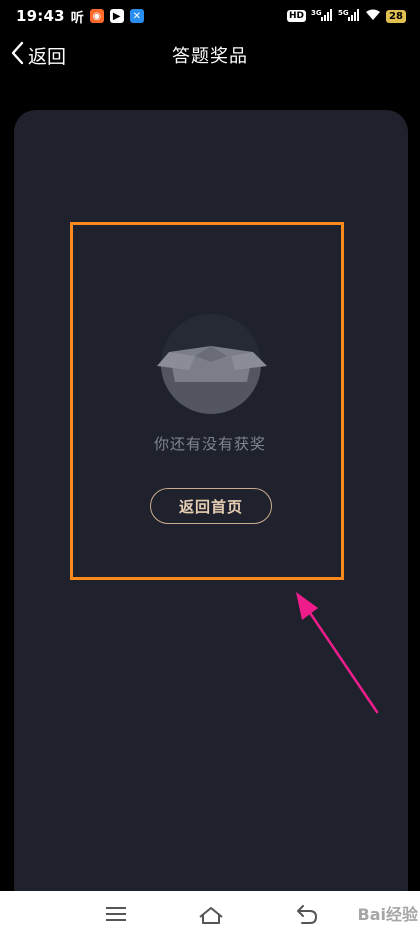 The image size is (420, 940). I want to click on return-home-button: 返回首页, so click(211, 506).